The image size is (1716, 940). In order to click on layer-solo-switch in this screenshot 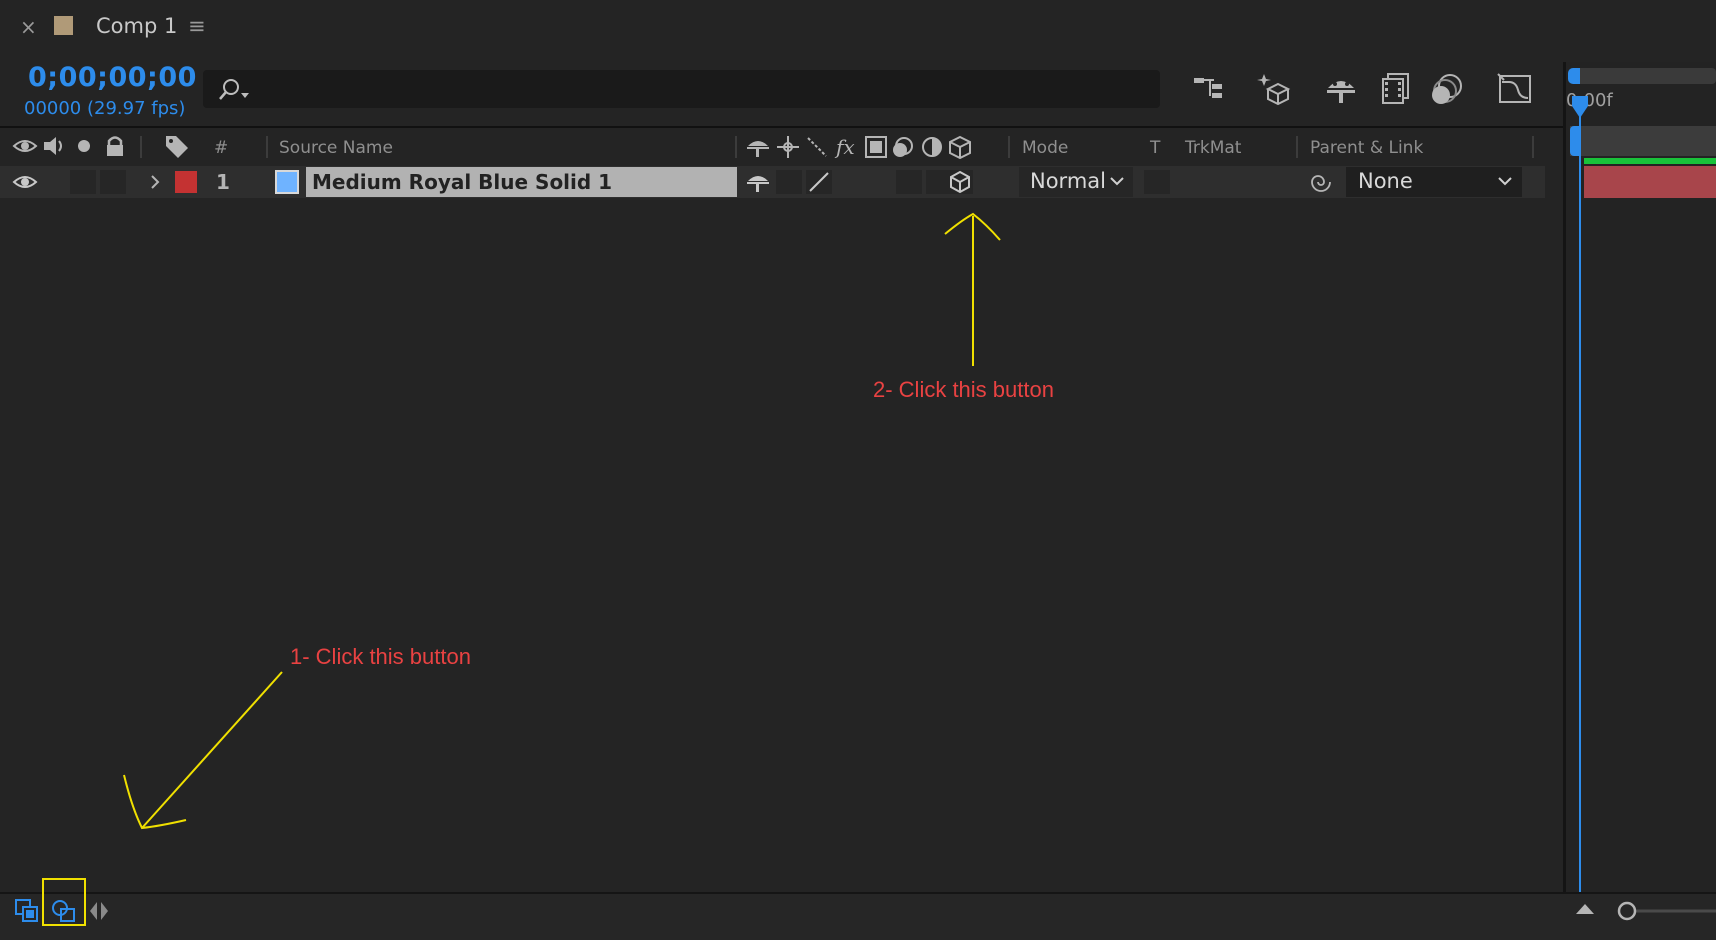, I will do `click(83, 182)`.